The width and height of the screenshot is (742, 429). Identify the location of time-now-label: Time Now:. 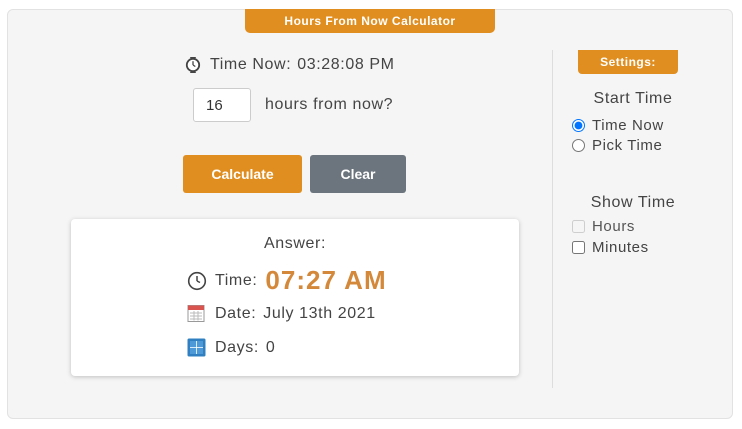
(251, 64).